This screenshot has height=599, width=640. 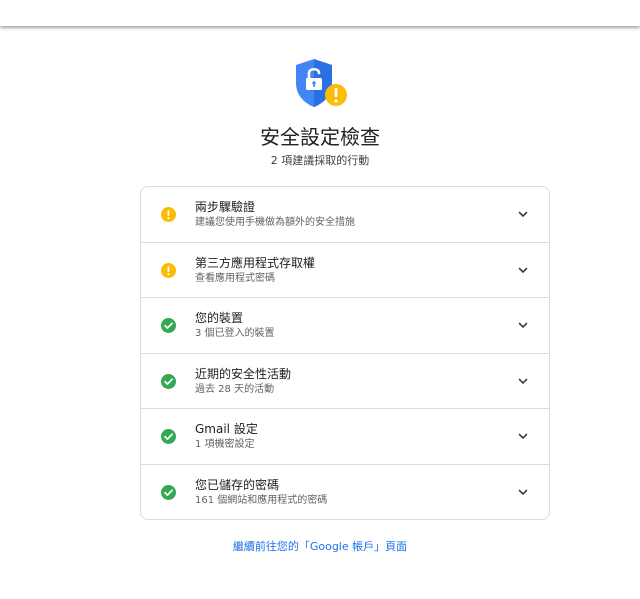 What do you see at coordinates (255, 262) in the screenshot?
I see `item-title: 第三方應用程式存取權` at bounding box center [255, 262].